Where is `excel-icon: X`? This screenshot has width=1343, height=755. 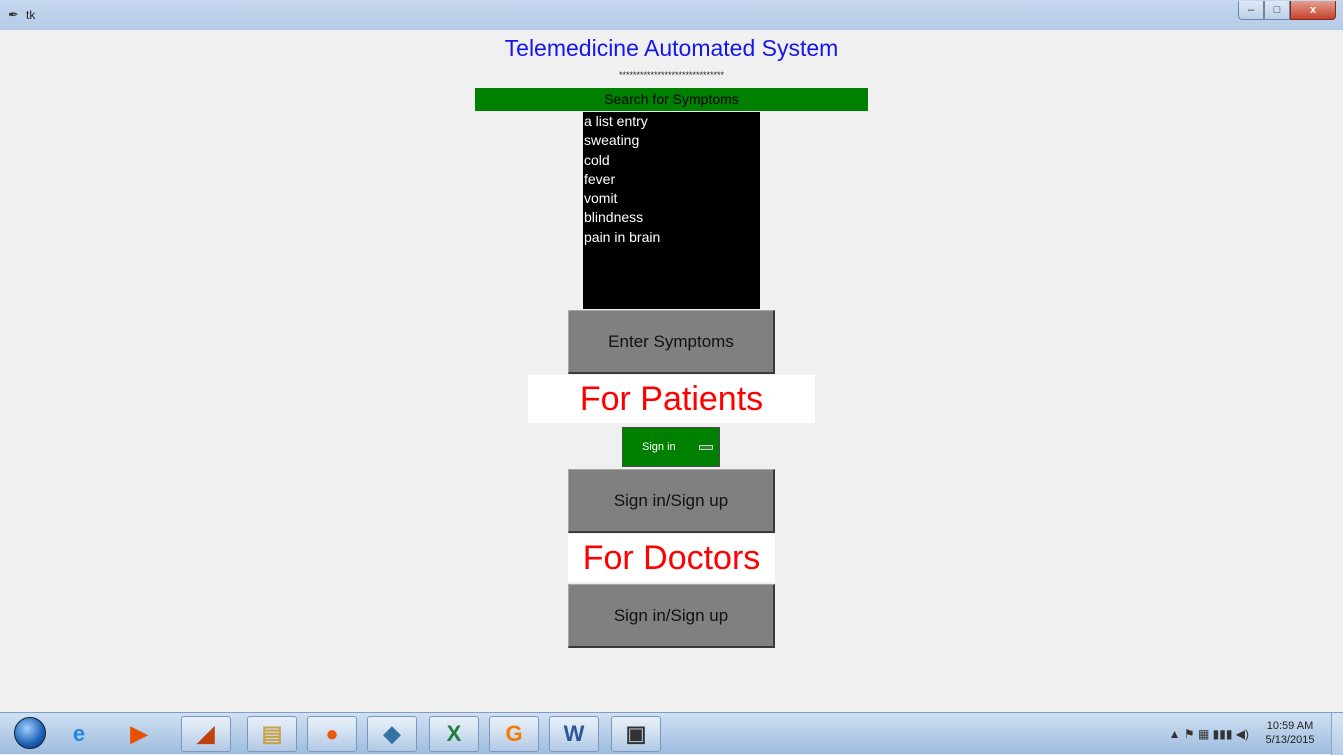 excel-icon: X is located at coordinates (454, 734).